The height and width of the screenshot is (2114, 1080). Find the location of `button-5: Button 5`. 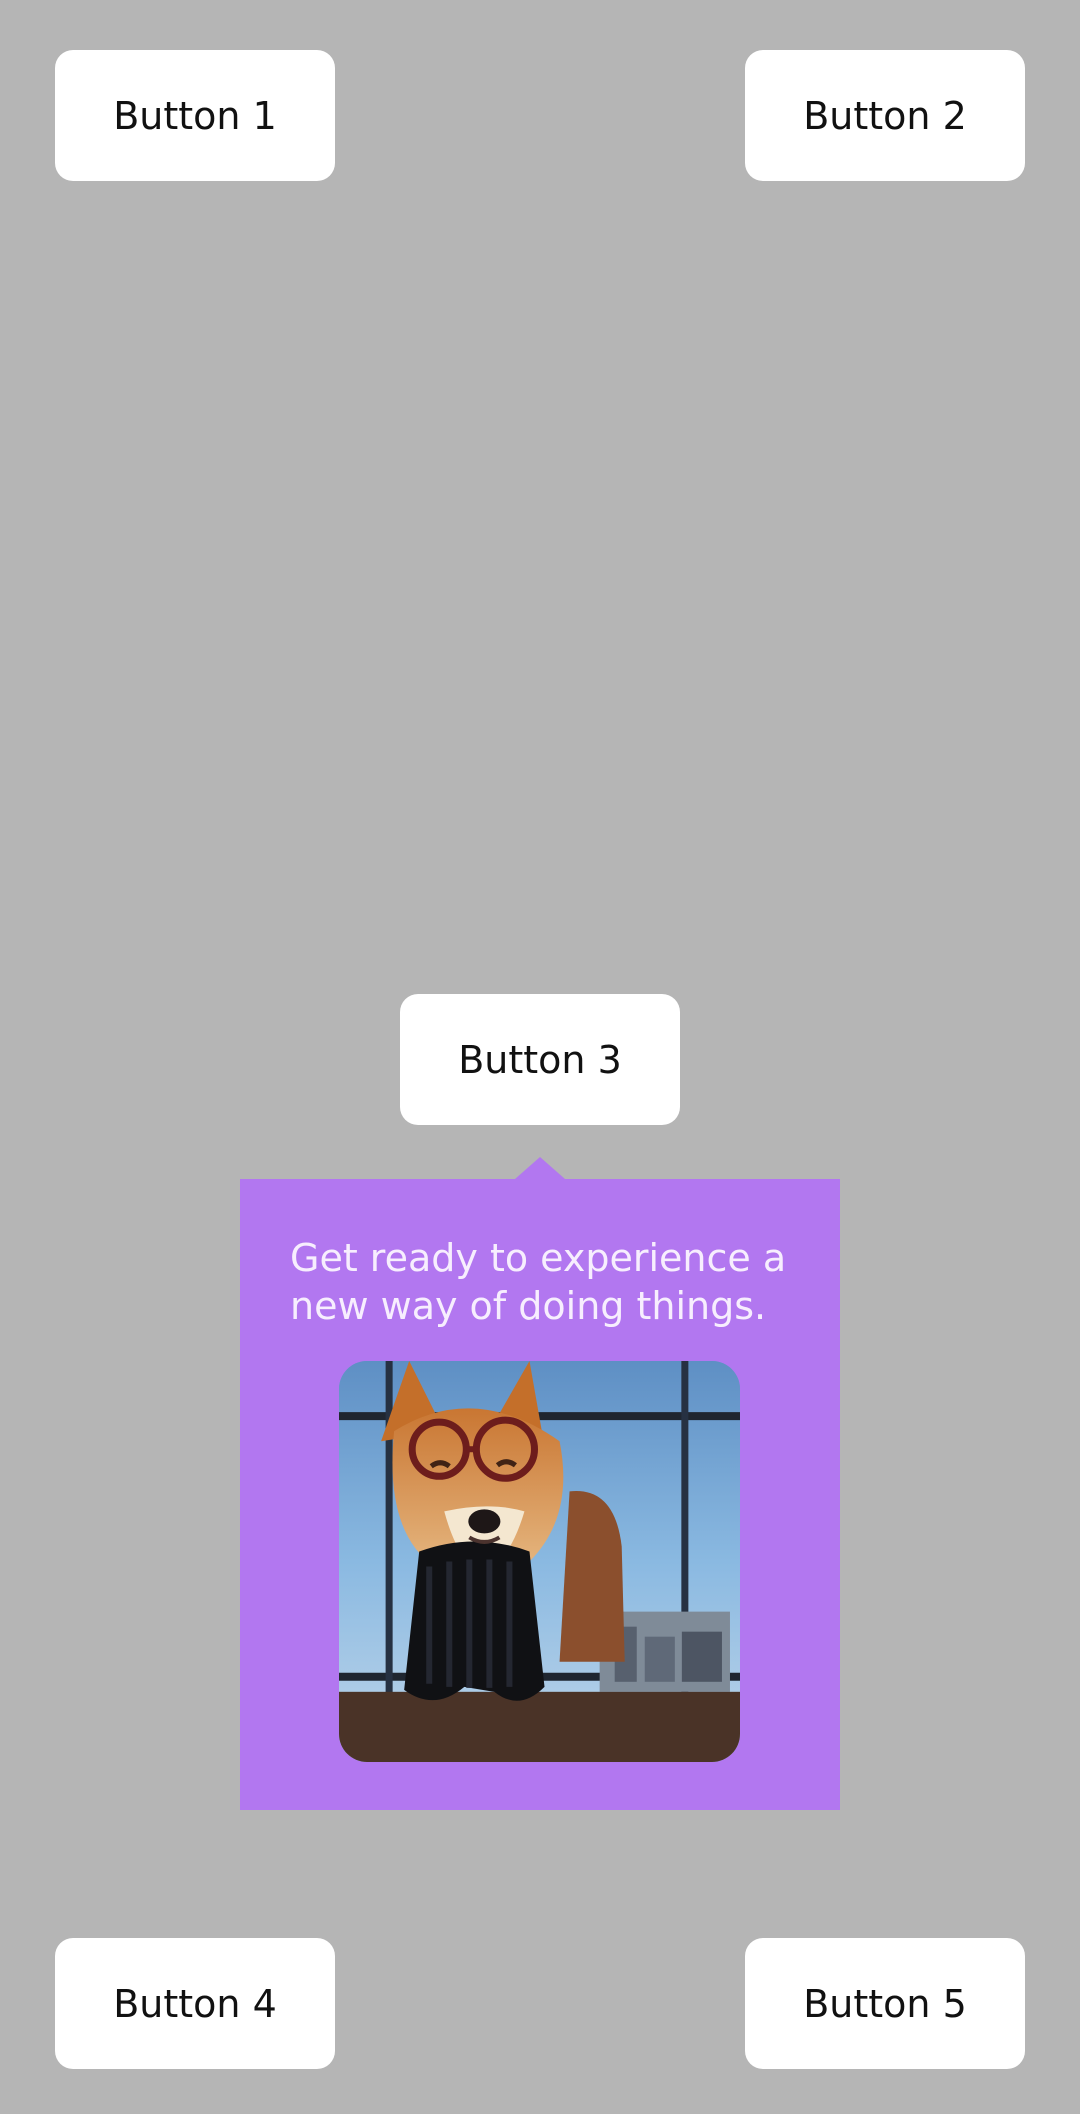

button-5: Button 5 is located at coordinates (885, 2003).